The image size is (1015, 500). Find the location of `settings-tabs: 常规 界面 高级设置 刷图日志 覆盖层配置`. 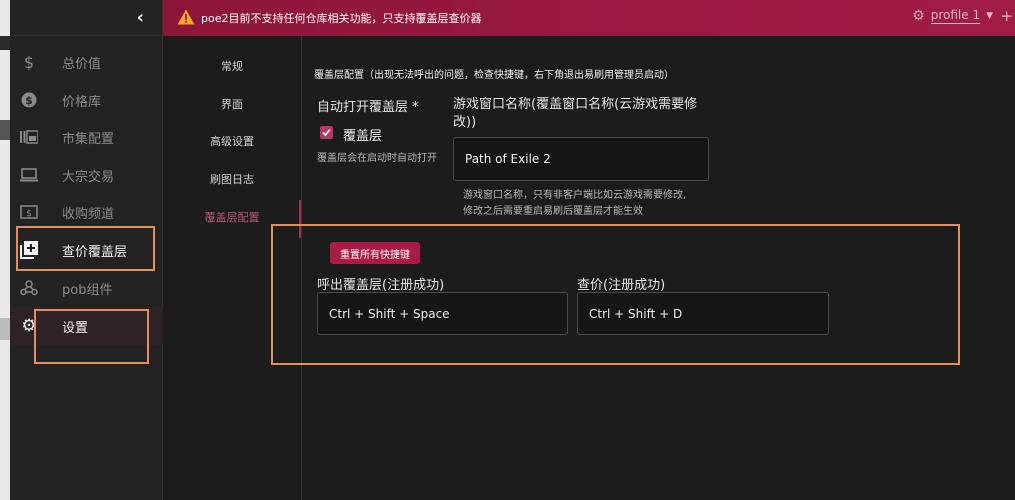

settings-tabs: 常规 界面 高级设置 刷图日志 覆盖层配置 is located at coordinates (232, 268).